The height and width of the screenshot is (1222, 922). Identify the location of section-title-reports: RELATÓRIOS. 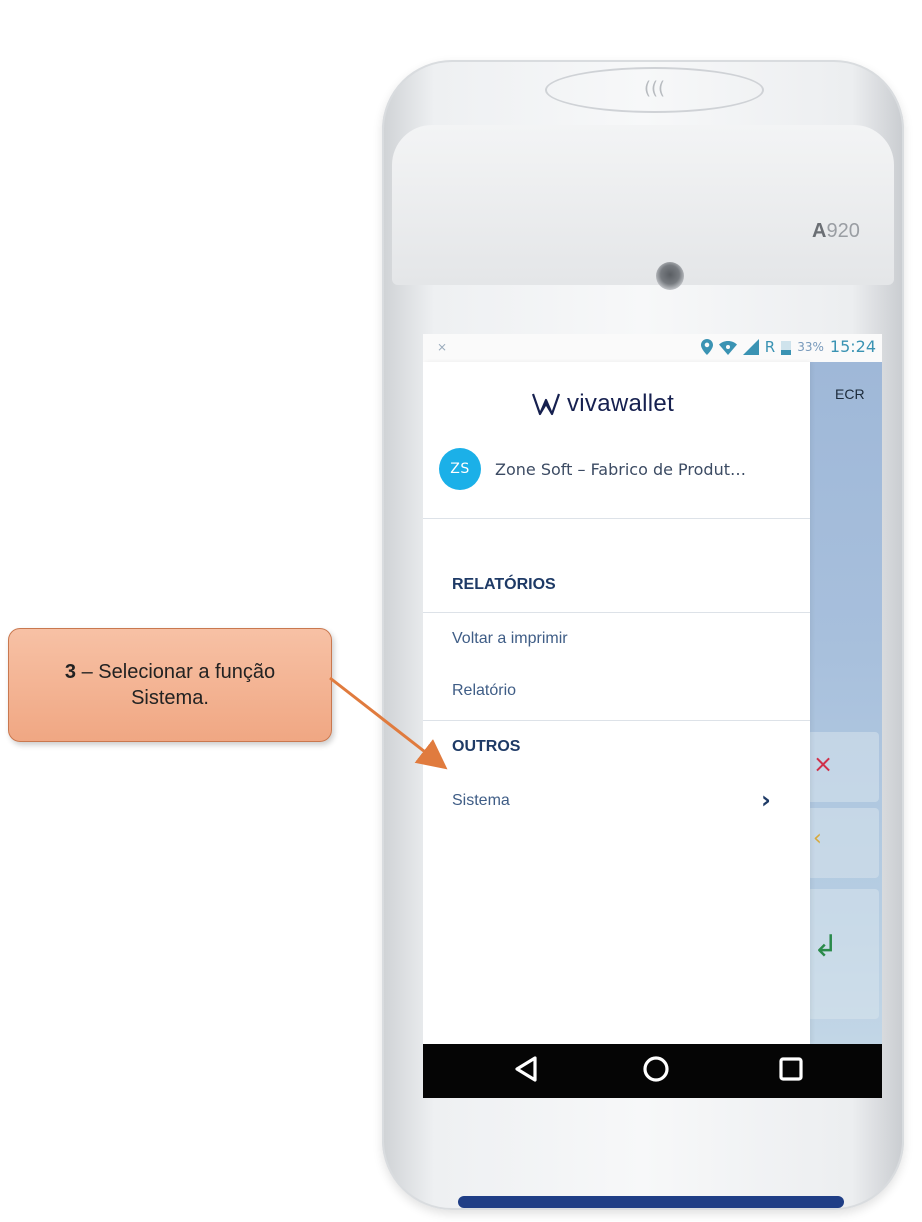
(504, 584).